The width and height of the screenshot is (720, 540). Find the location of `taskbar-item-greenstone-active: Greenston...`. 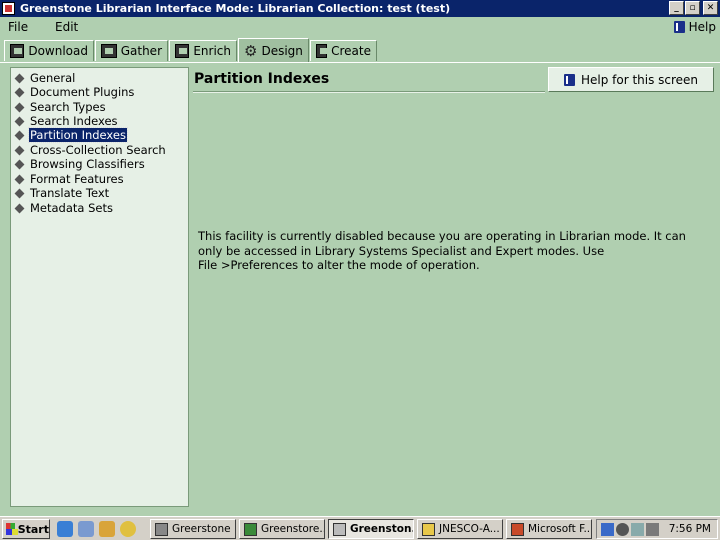

taskbar-item-greenstone-active: Greenston... is located at coordinates (371, 529).